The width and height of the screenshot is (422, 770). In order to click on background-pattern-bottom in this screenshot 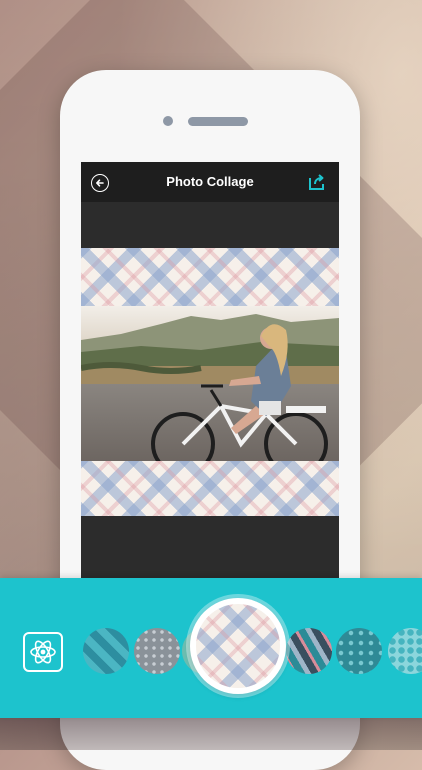, I will do `click(210, 488)`.